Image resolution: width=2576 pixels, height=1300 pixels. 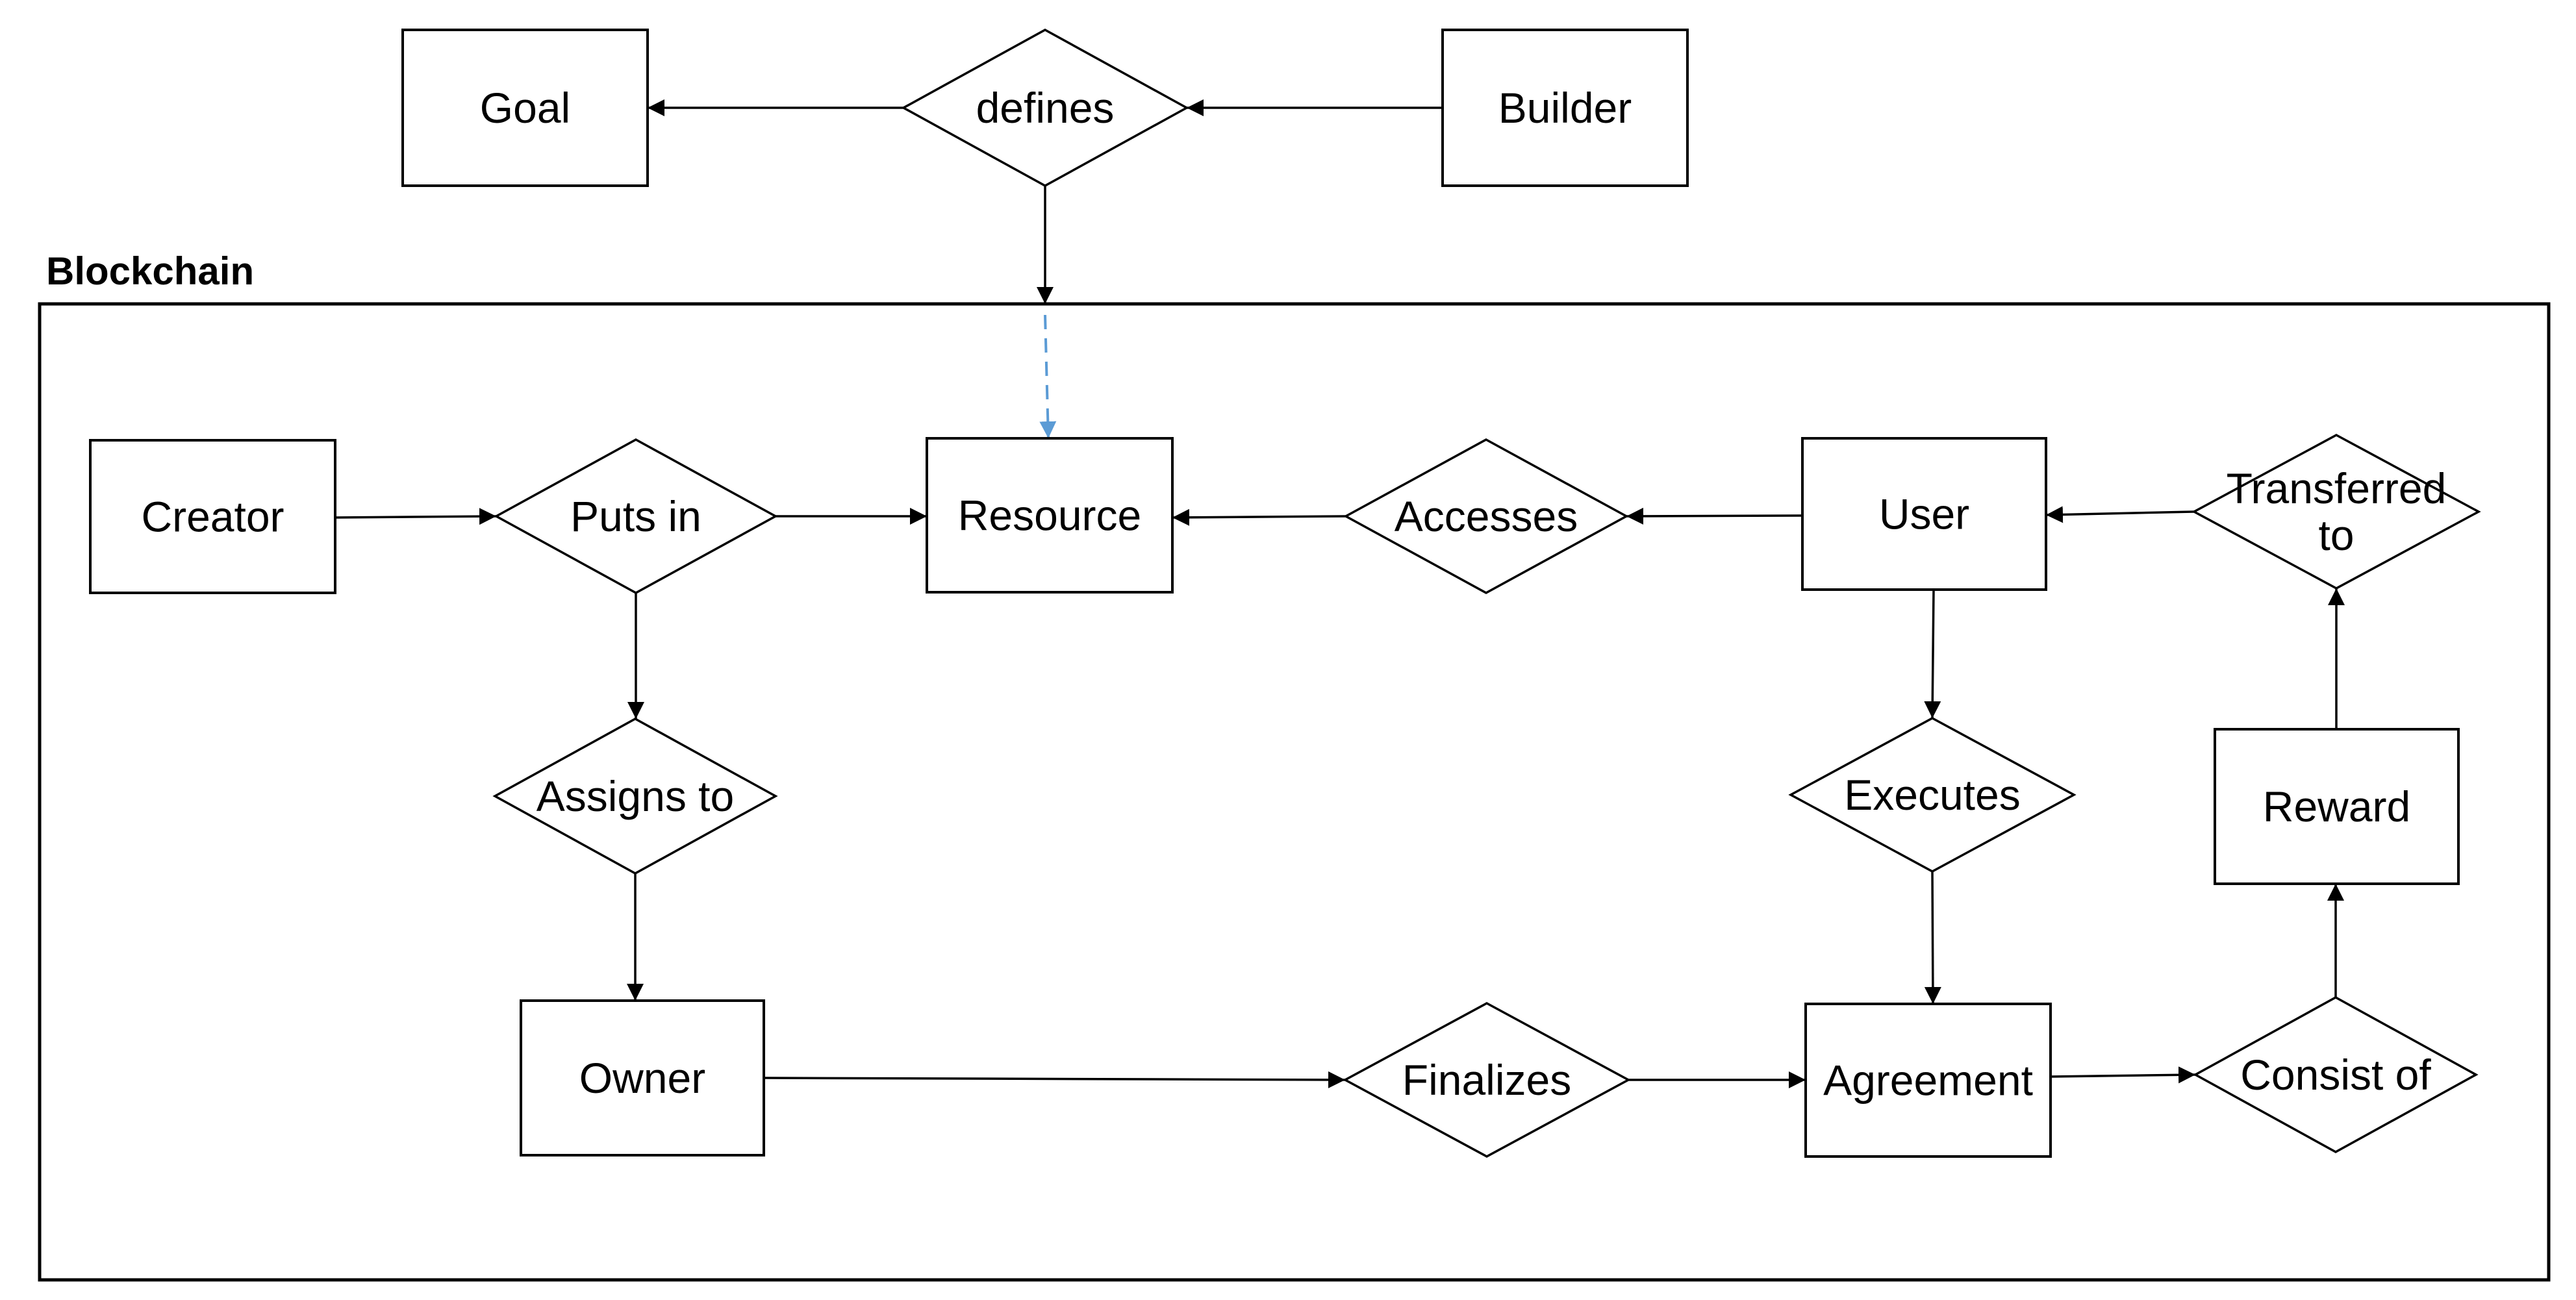 I want to click on edge-agreement-to-consist-of, so click(x=2123, y=1075).